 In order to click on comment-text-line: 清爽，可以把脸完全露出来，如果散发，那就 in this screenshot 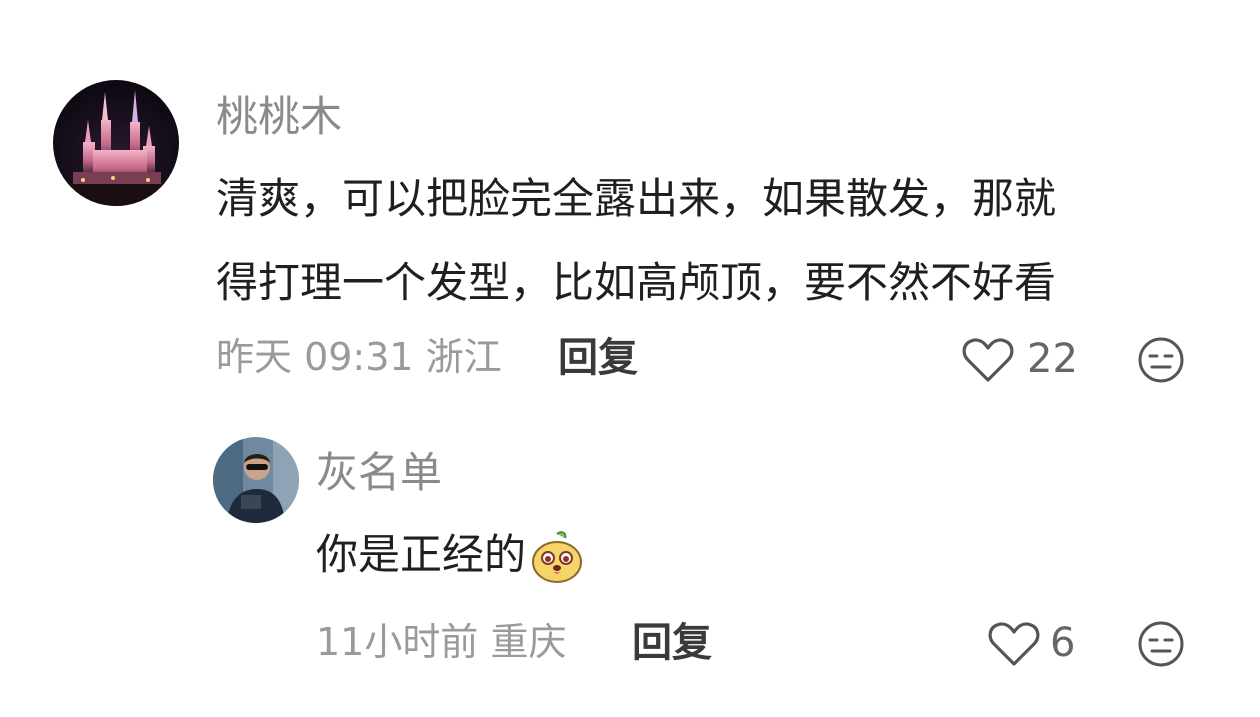, I will do `click(636, 198)`.